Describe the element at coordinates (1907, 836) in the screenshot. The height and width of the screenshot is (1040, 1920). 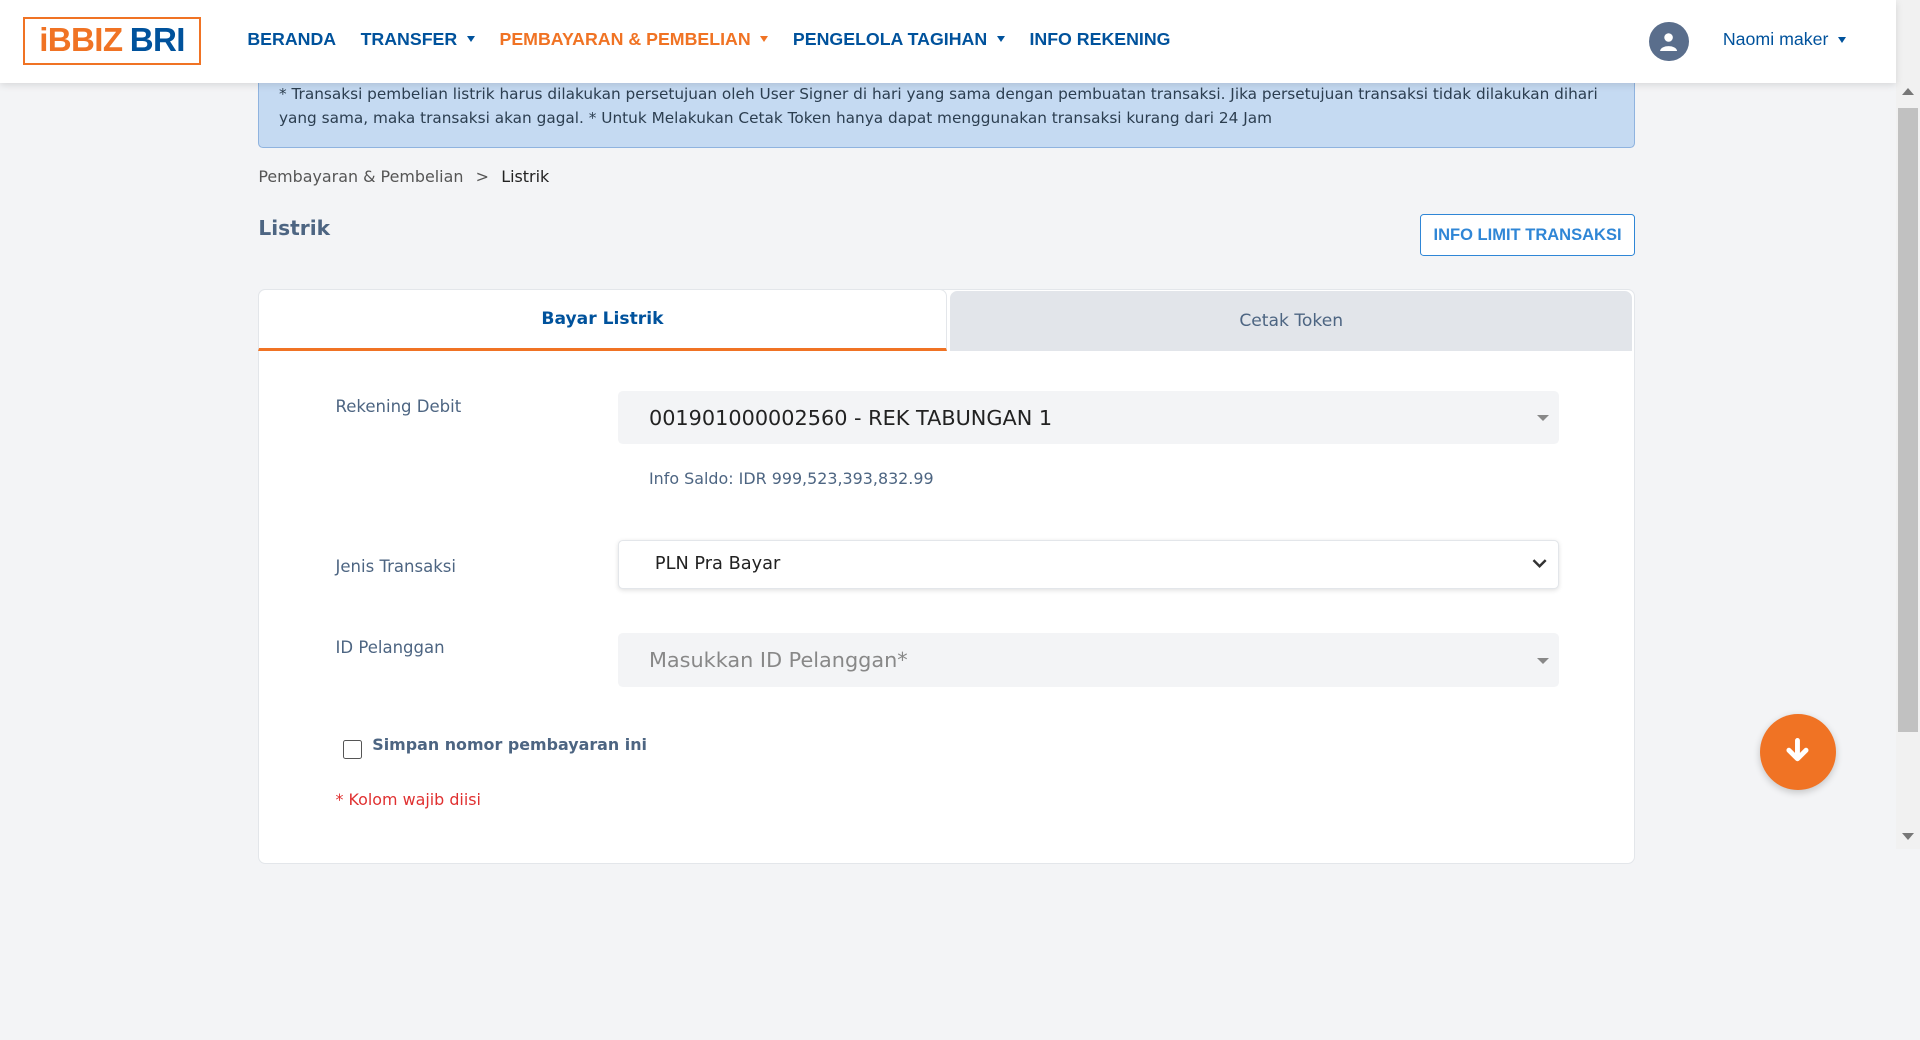
I see `scroll-down-arrow-icon` at that location.